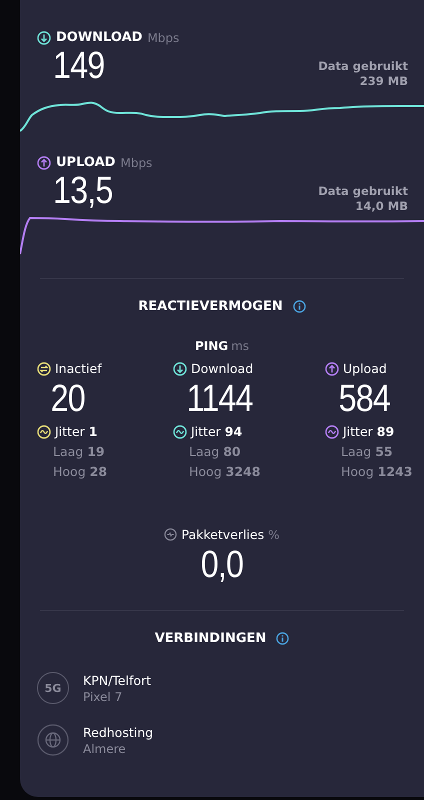 The height and width of the screenshot is (800, 424). Describe the element at coordinates (78, 368) in the screenshot. I see `ping-type-label: Inactief` at that location.